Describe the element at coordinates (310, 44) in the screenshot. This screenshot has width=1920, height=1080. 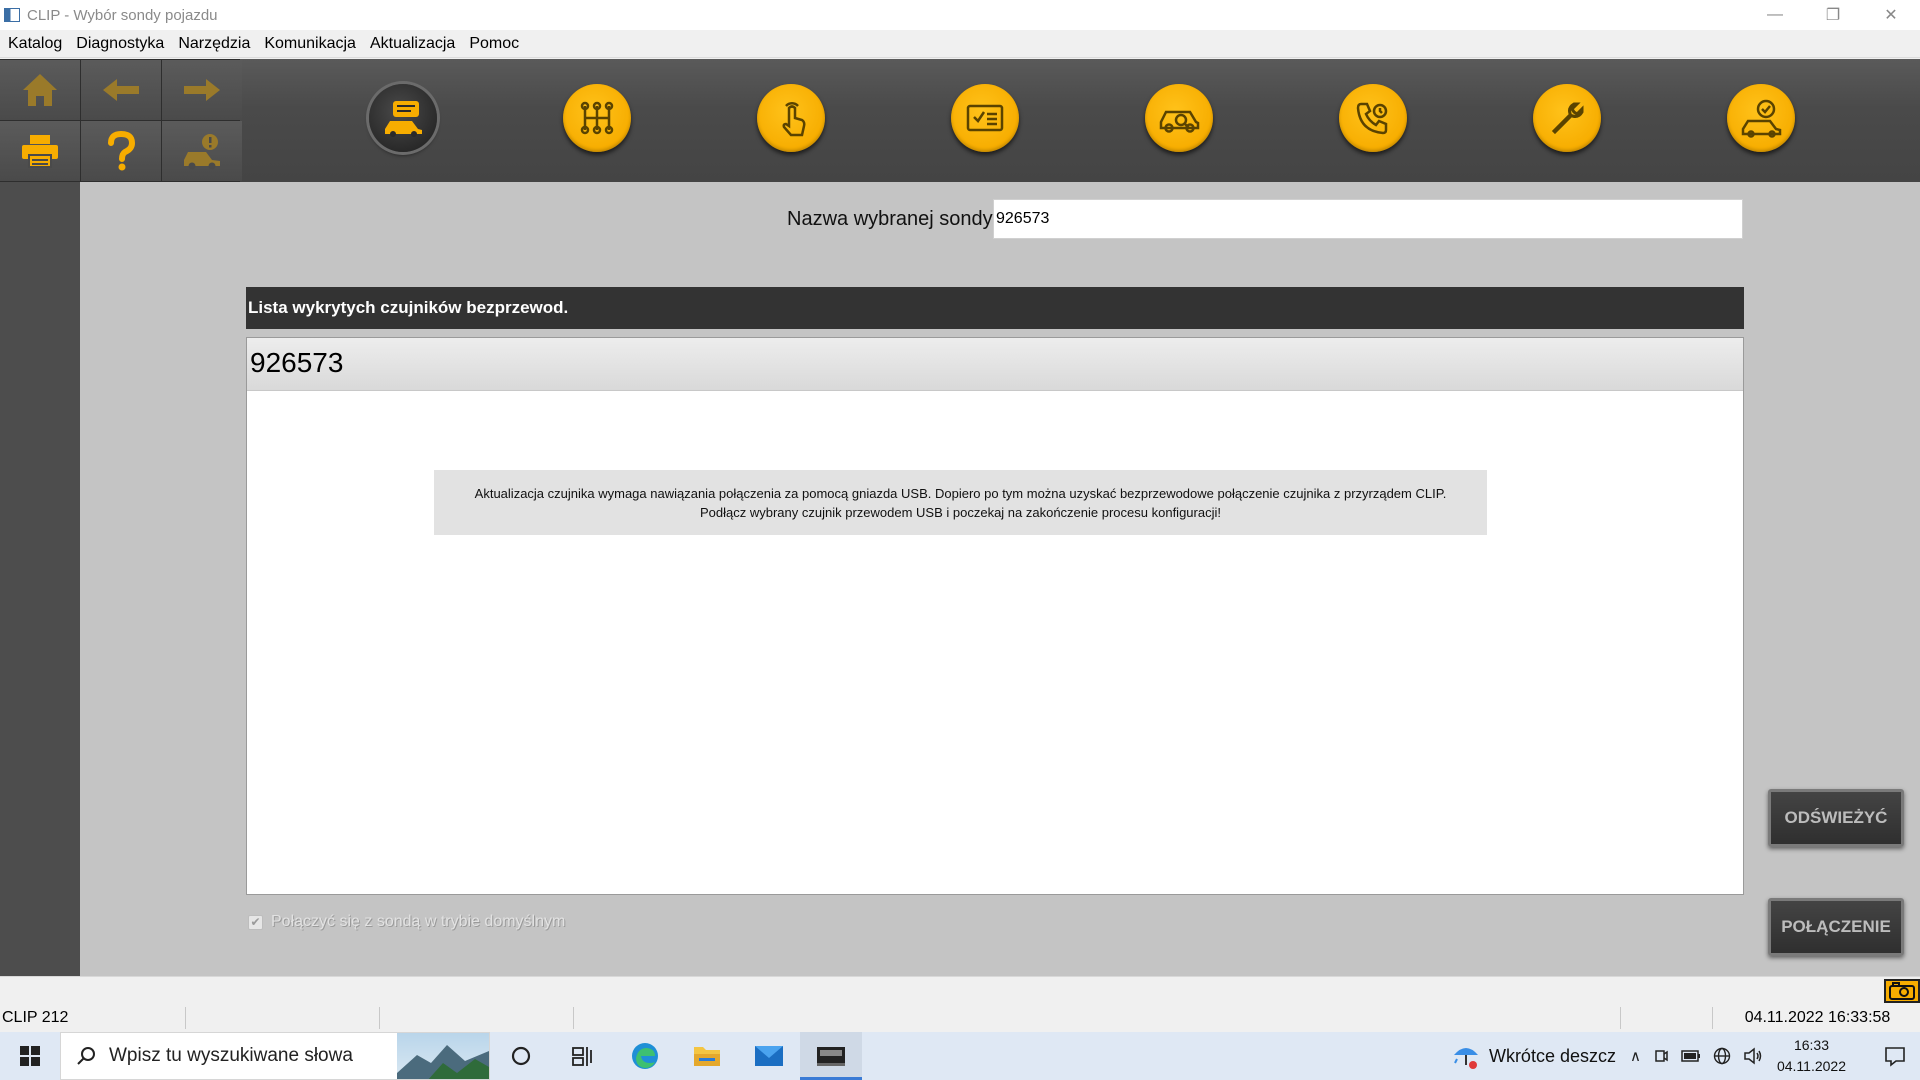
I see `menu-komunikacja: Komunikacja` at that location.